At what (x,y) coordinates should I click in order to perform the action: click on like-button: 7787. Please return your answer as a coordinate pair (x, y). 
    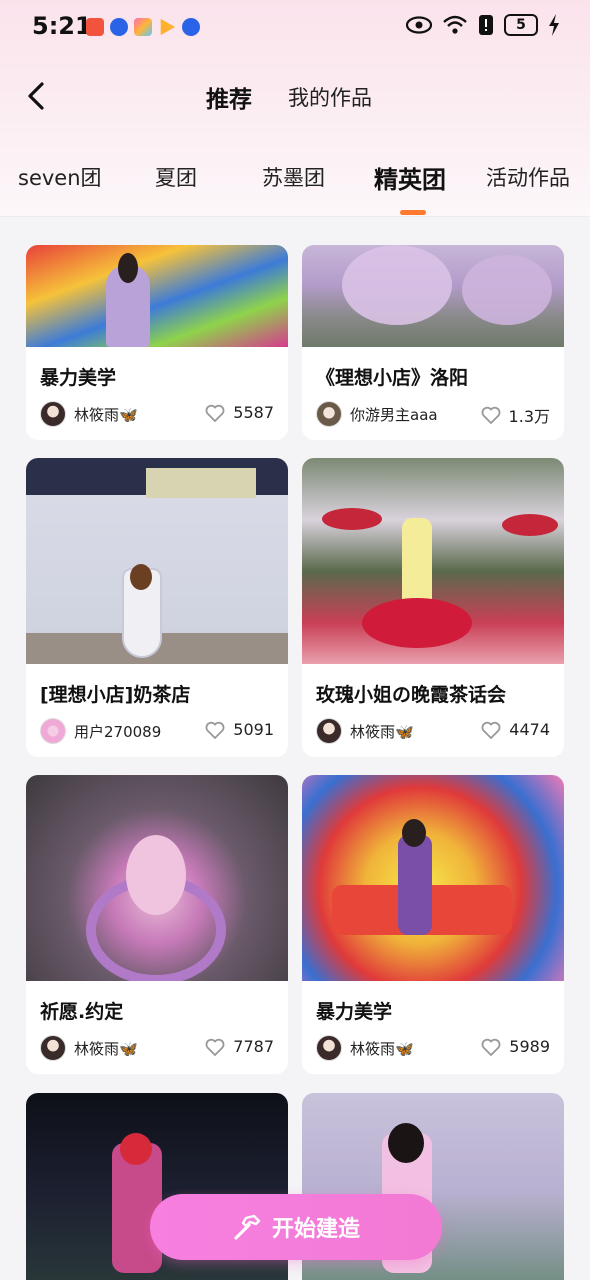
    Looking at the image, I should click on (239, 1046).